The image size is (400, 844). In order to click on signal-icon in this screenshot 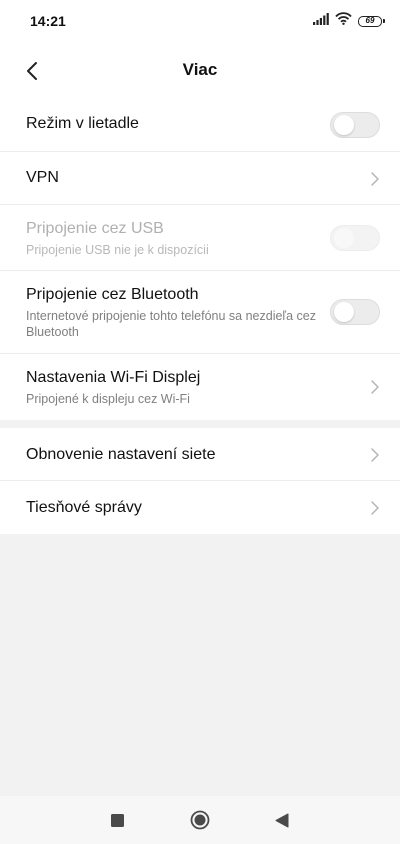, I will do `click(321, 21)`.